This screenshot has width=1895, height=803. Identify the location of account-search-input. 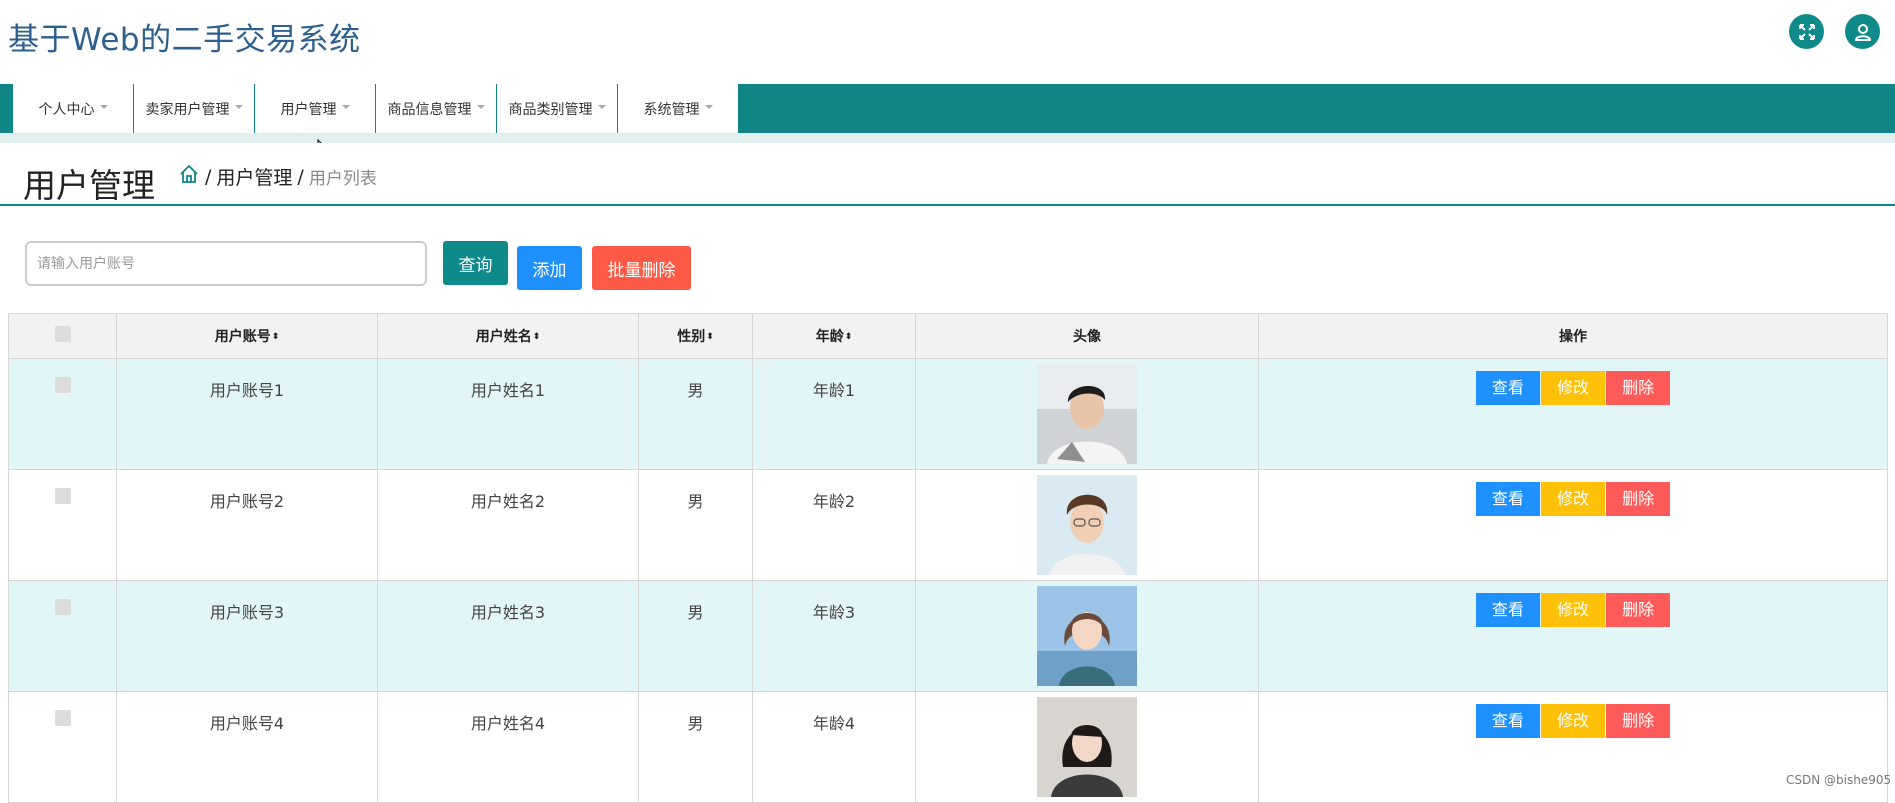
(226, 263).